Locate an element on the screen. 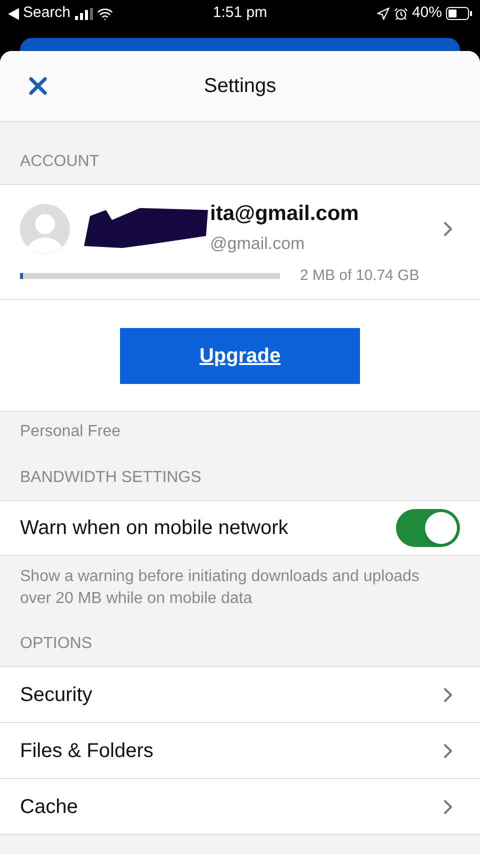 The height and width of the screenshot is (854, 480). alarm-icon is located at coordinates (401, 13).